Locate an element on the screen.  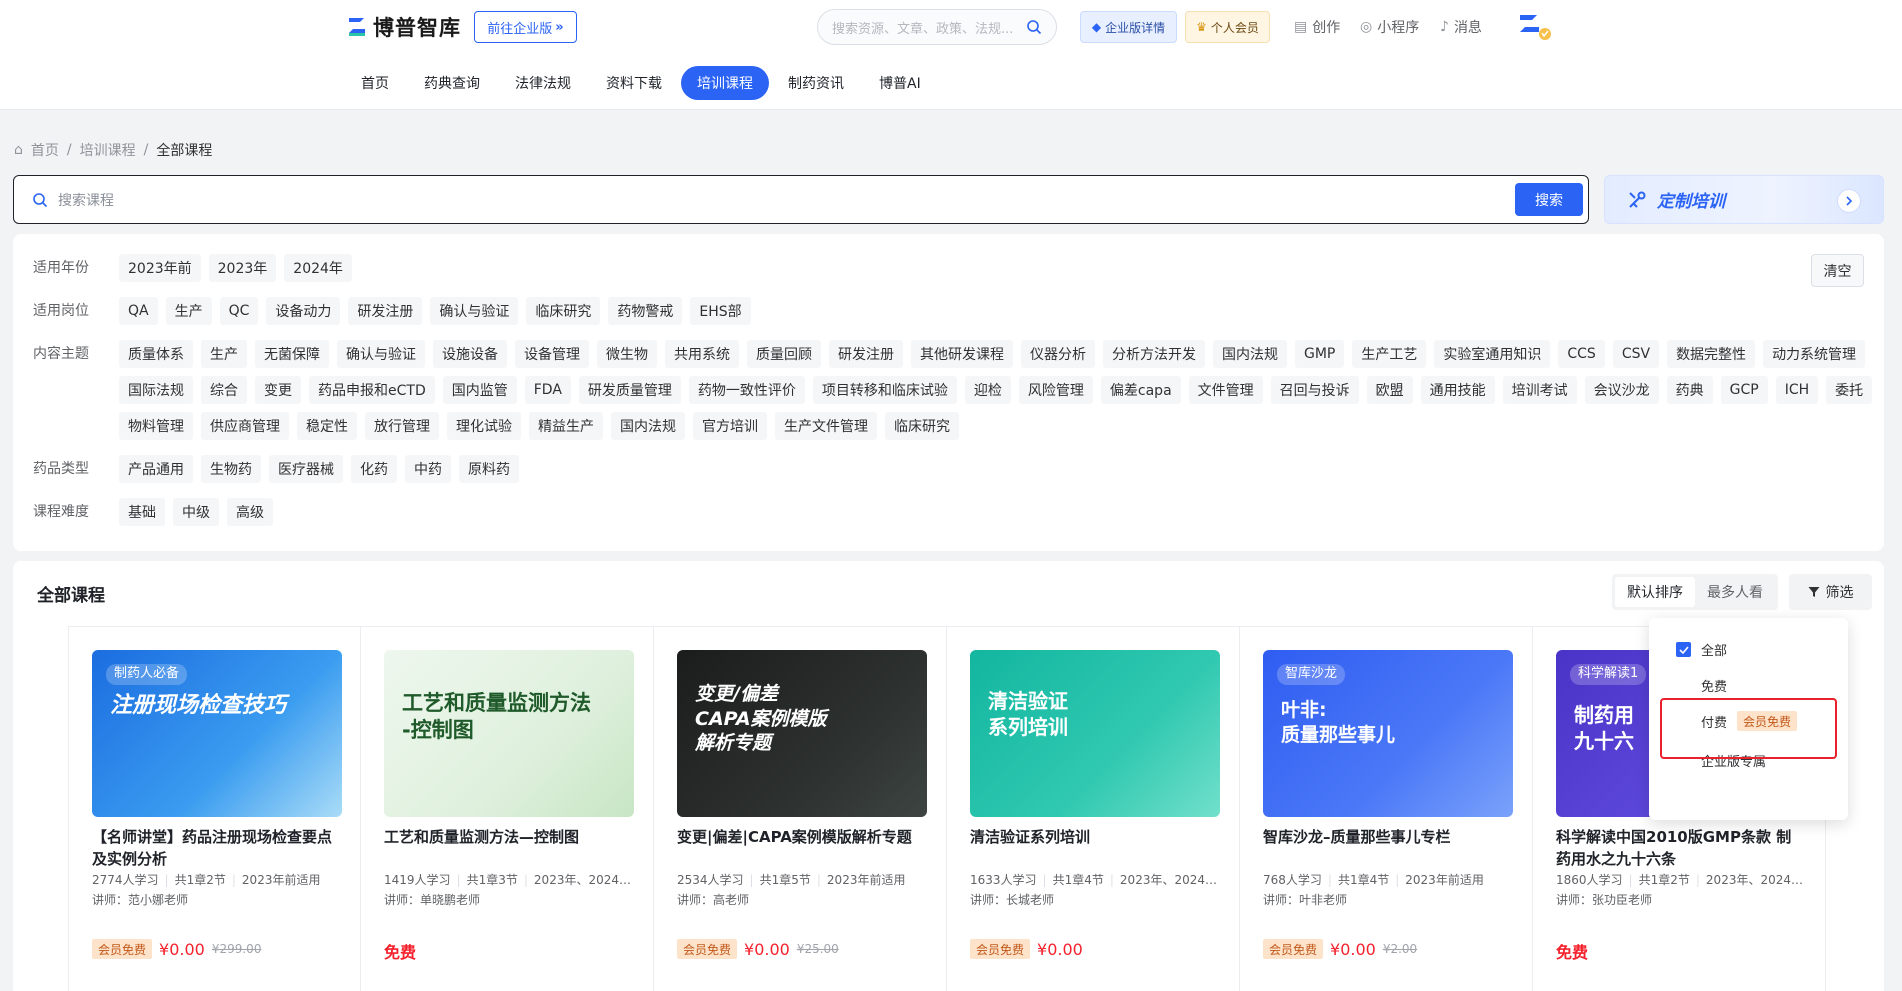
nav-pharmacopoeia: 药典查询 is located at coordinates (452, 83).